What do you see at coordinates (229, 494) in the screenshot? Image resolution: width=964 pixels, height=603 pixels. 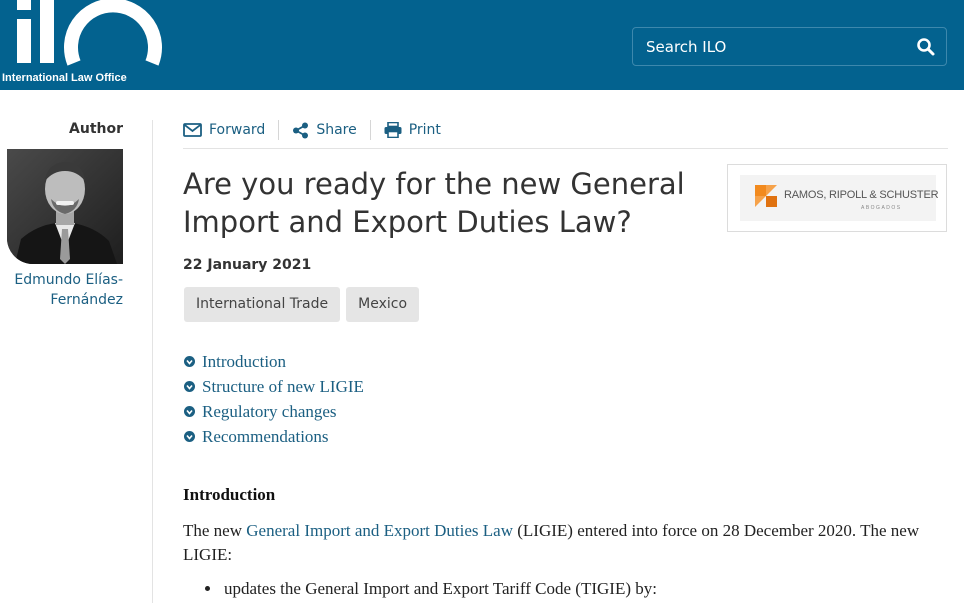 I see `section-heading-introduction: Introduction` at bounding box center [229, 494].